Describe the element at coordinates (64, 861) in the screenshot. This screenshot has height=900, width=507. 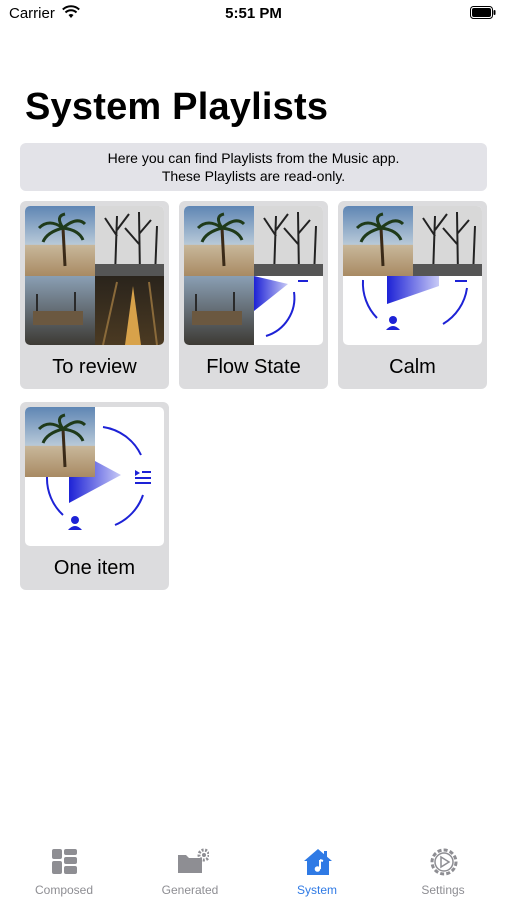
I see `grid-icon` at that location.